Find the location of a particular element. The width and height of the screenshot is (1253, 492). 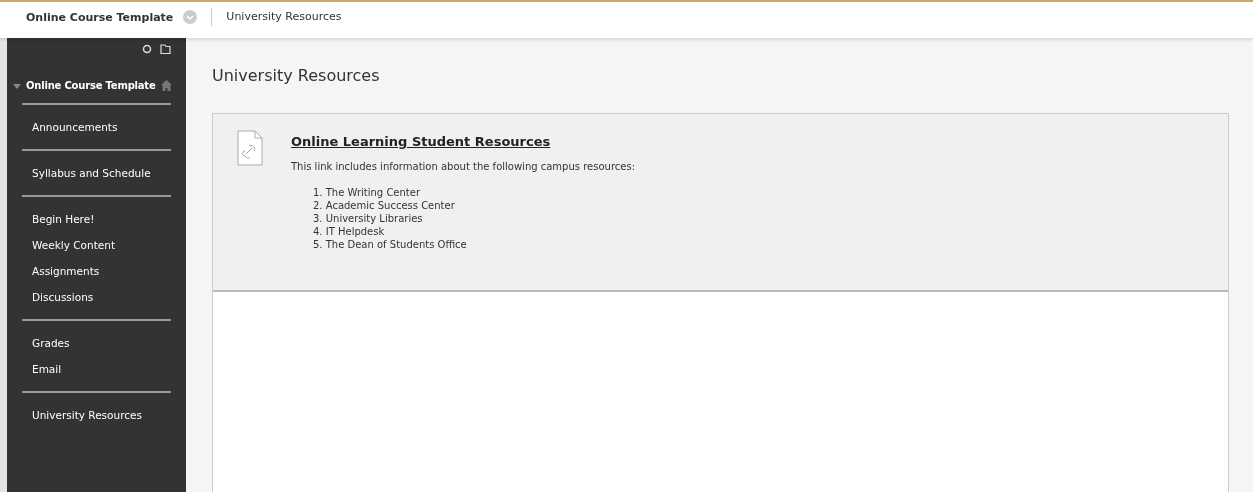

page-title: University Resources is located at coordinates (296, 75).